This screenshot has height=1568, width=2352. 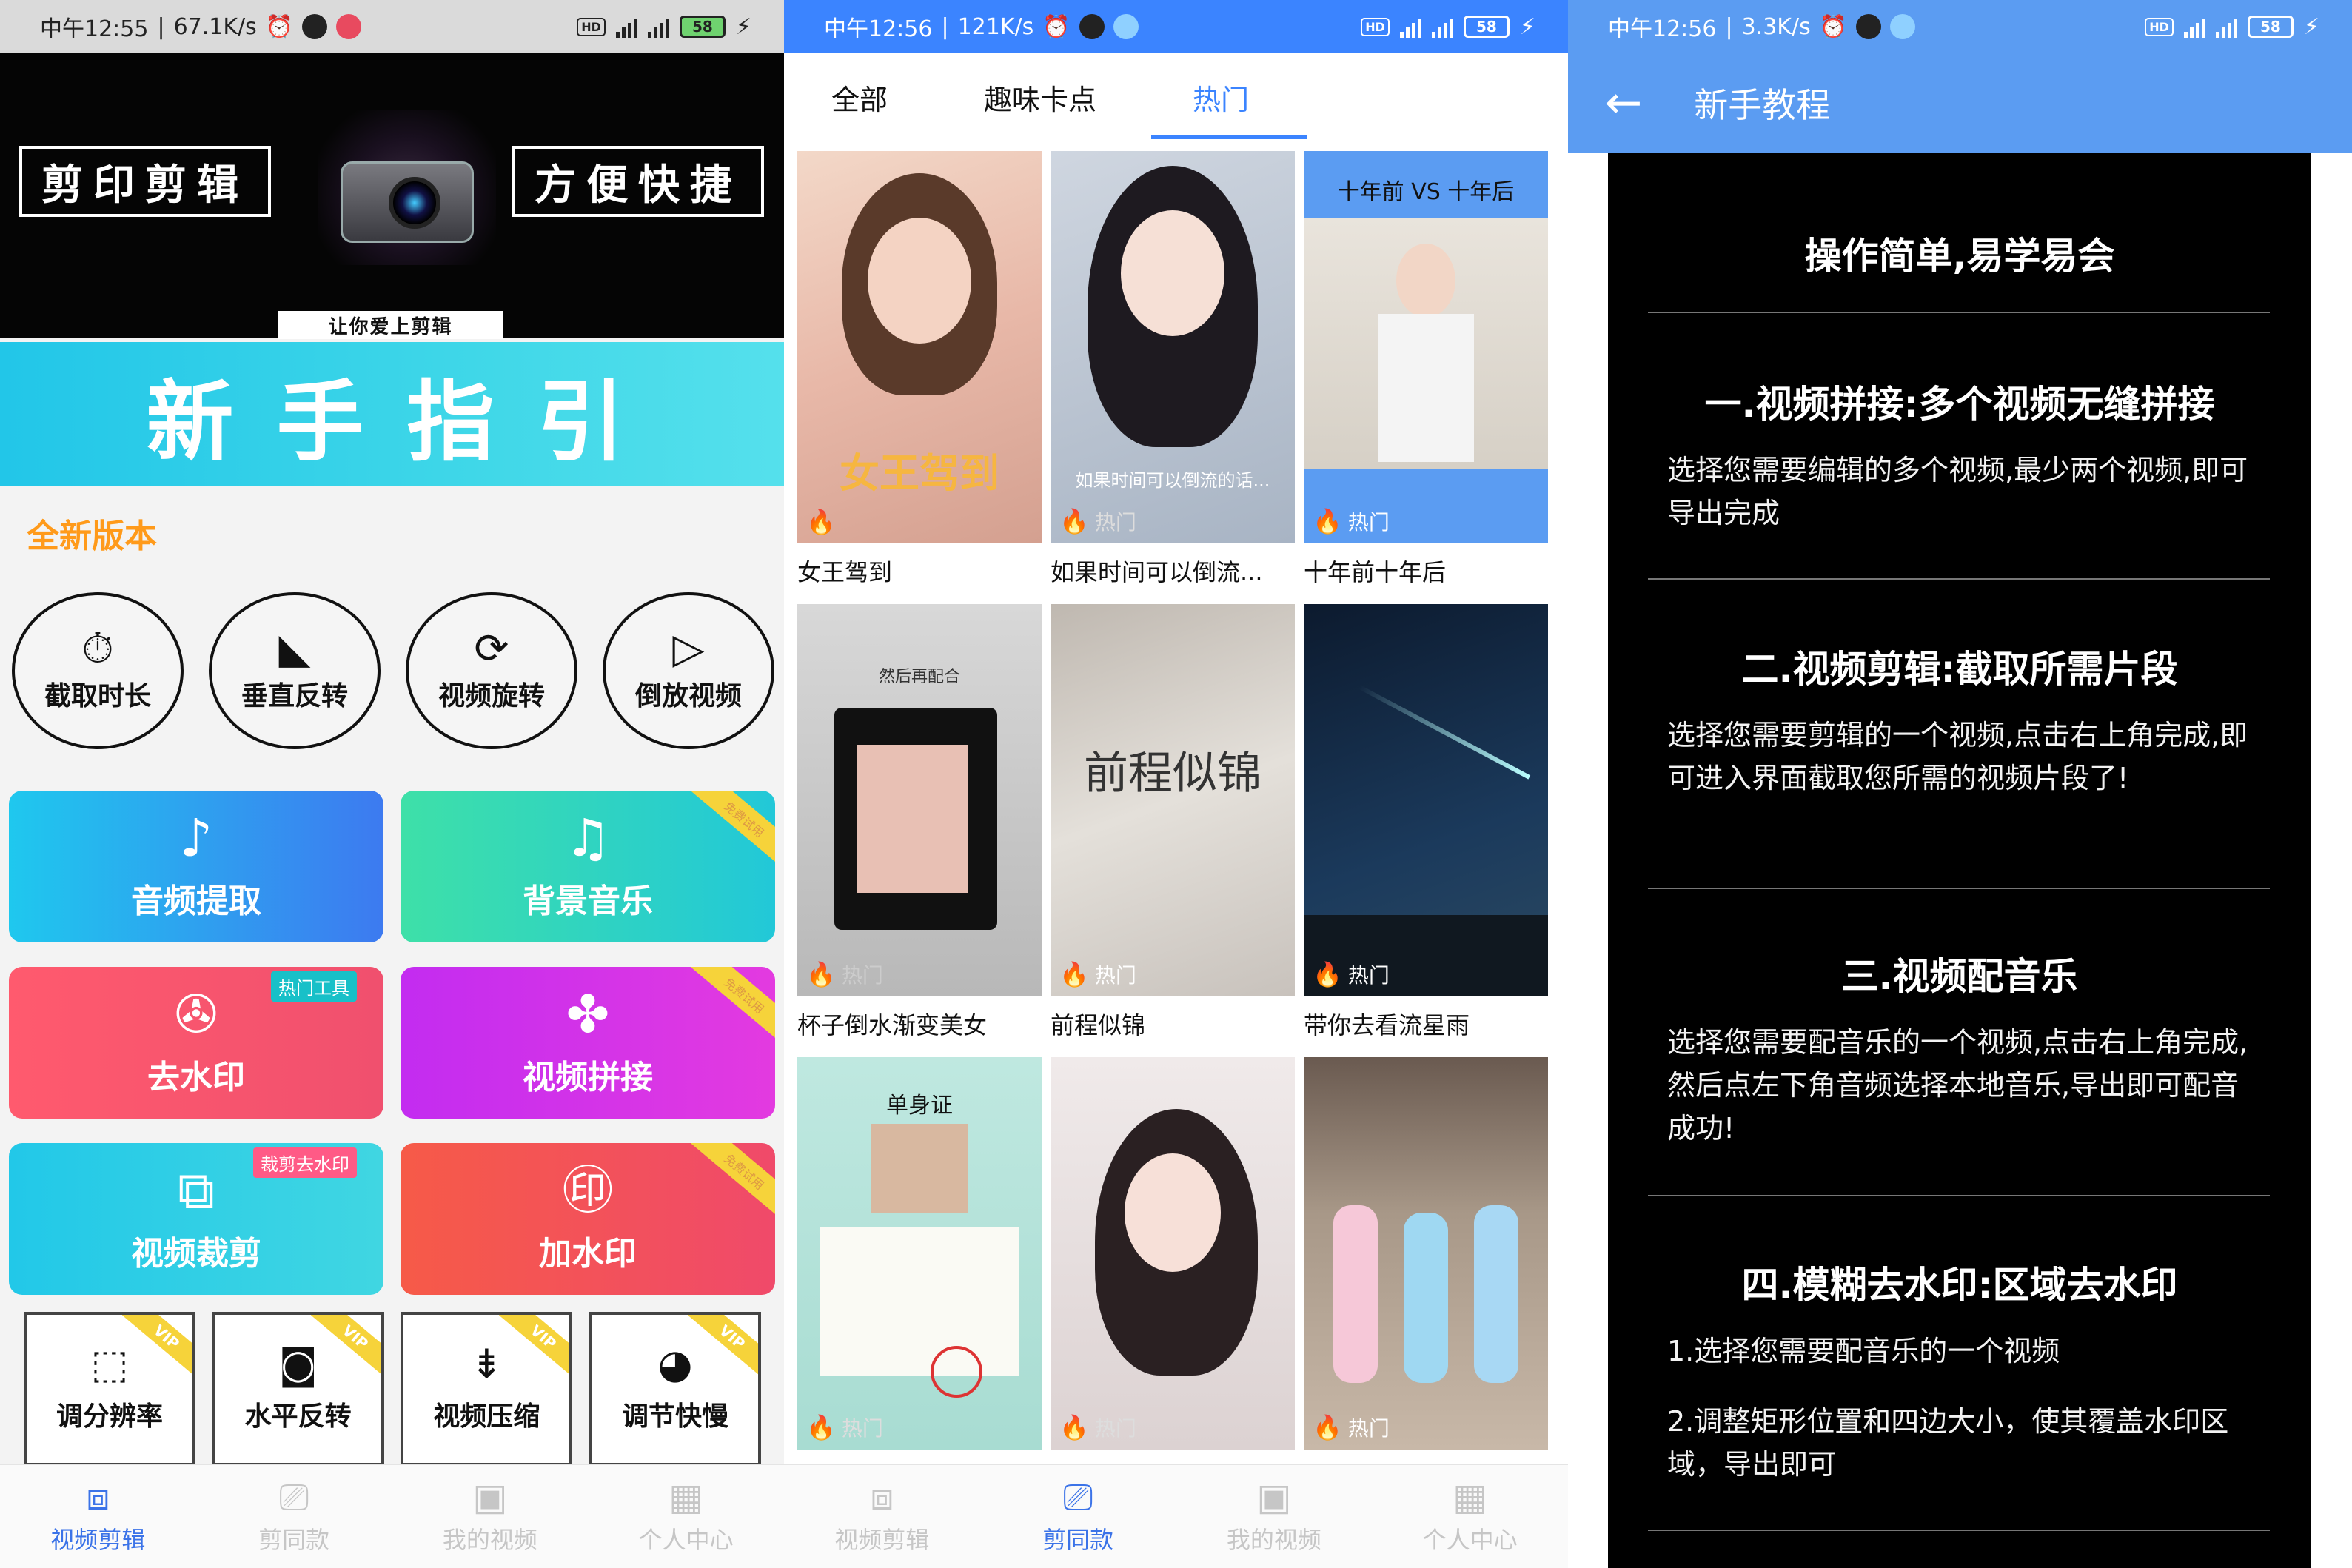 What do you see at coordinates (845, 572) in the screenshot?
I see `template-title: 女王驾到` at bounding box center [845, 572].